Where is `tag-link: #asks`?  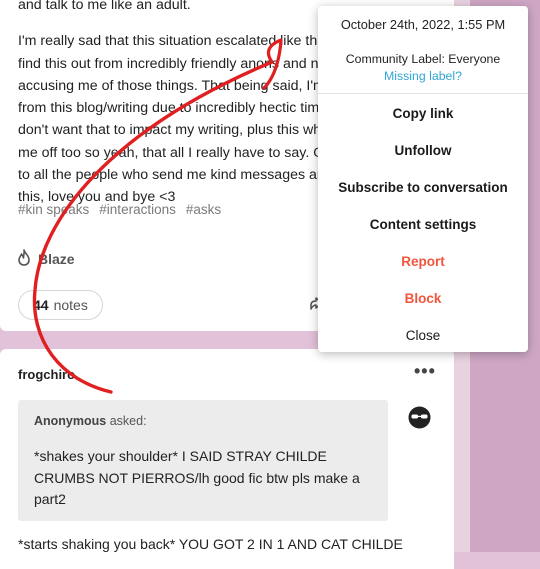 tag-link: #asks is located at coordinates (203, 209).